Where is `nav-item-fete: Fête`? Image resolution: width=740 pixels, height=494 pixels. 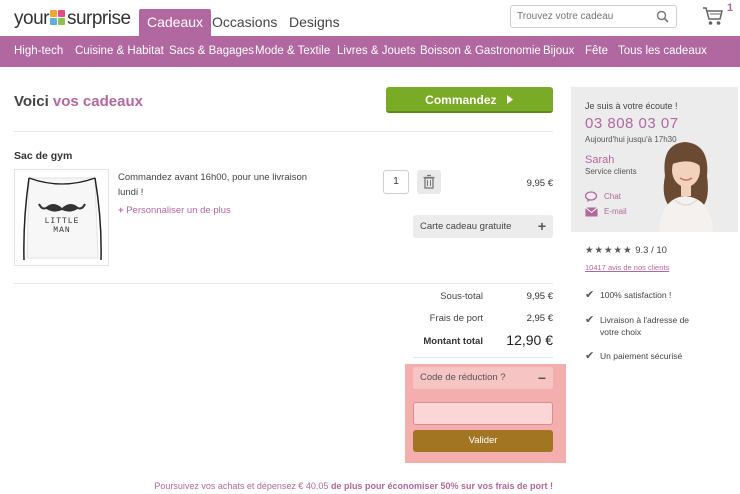 nav-item-fete: Fête is located at coordinates (596, 51).